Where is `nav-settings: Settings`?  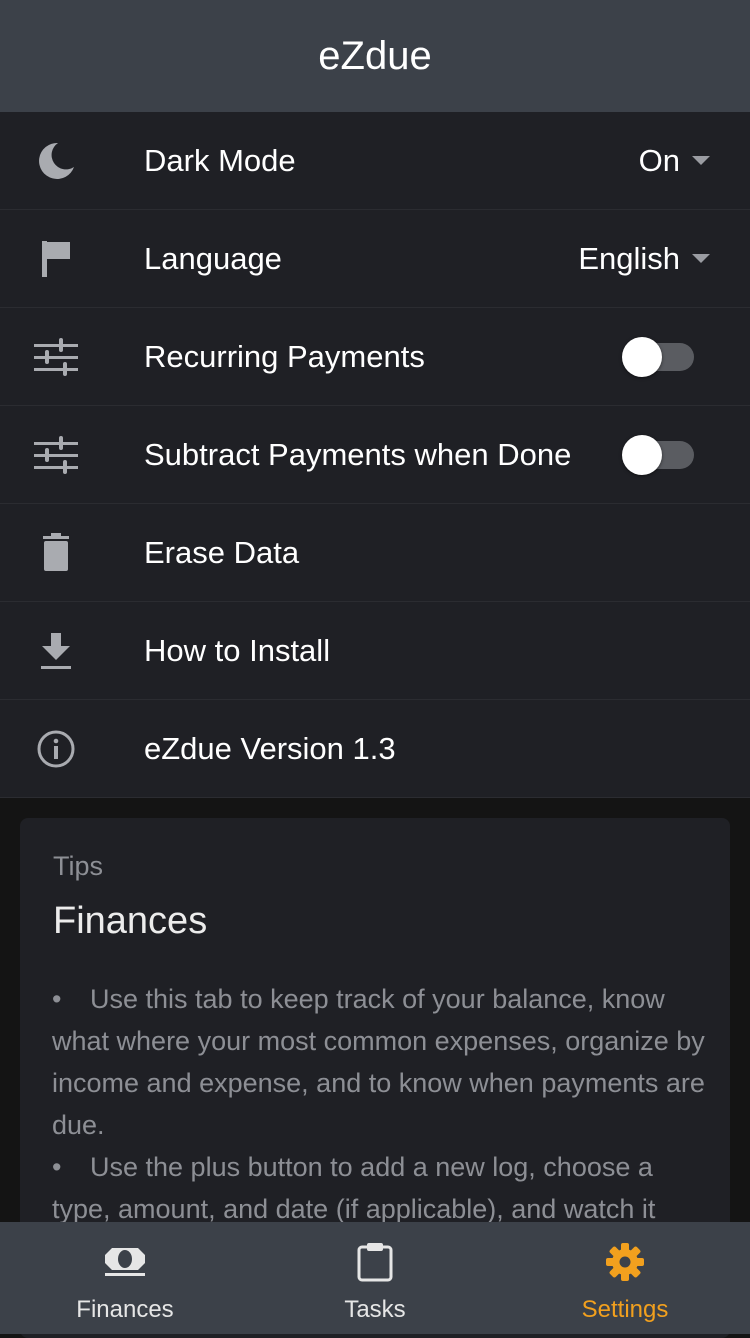
nav-settings: Settings is located at coordinates (625, 1278).